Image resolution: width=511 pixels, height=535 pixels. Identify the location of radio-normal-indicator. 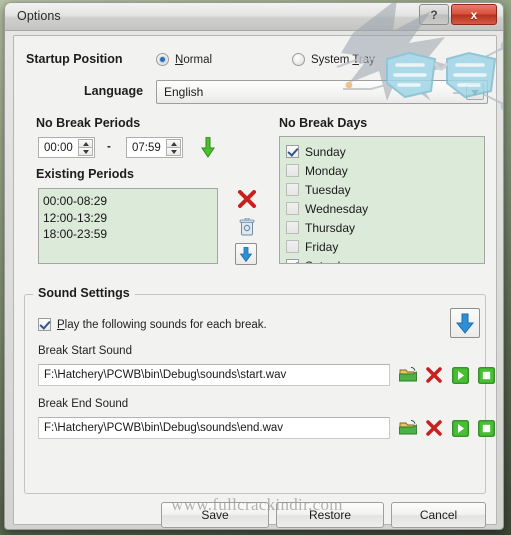
(162, 59).